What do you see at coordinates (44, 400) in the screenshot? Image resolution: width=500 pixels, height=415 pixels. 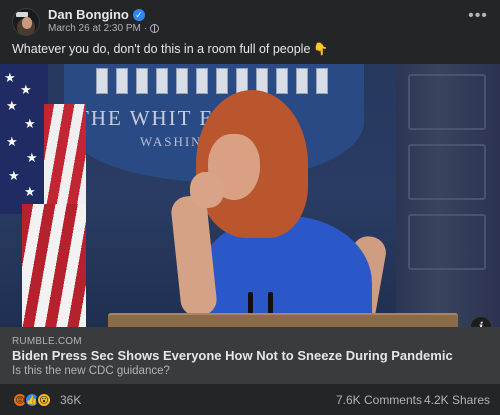 I see `wow-reaction-icon: 😮` at bounding box center [44, 400].